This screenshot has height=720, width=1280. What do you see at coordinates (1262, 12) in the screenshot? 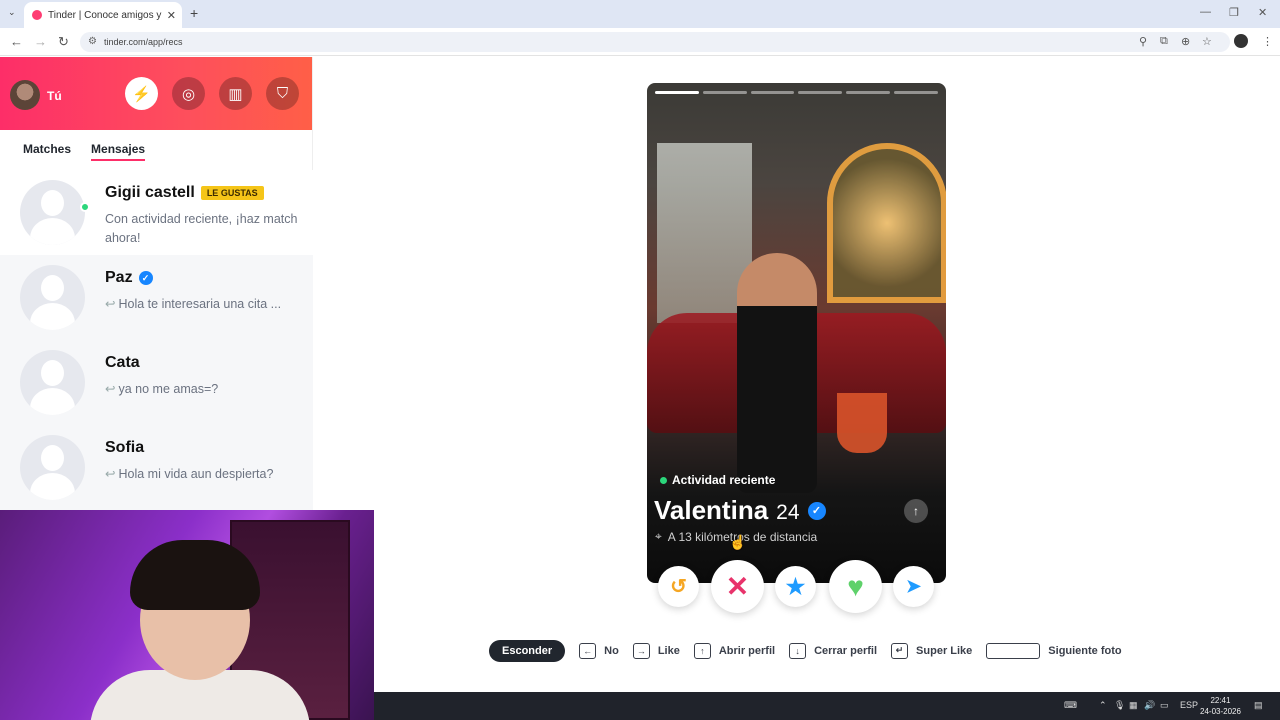
I see `close-window-icon: ✕` at bounding box center [1262, 12].